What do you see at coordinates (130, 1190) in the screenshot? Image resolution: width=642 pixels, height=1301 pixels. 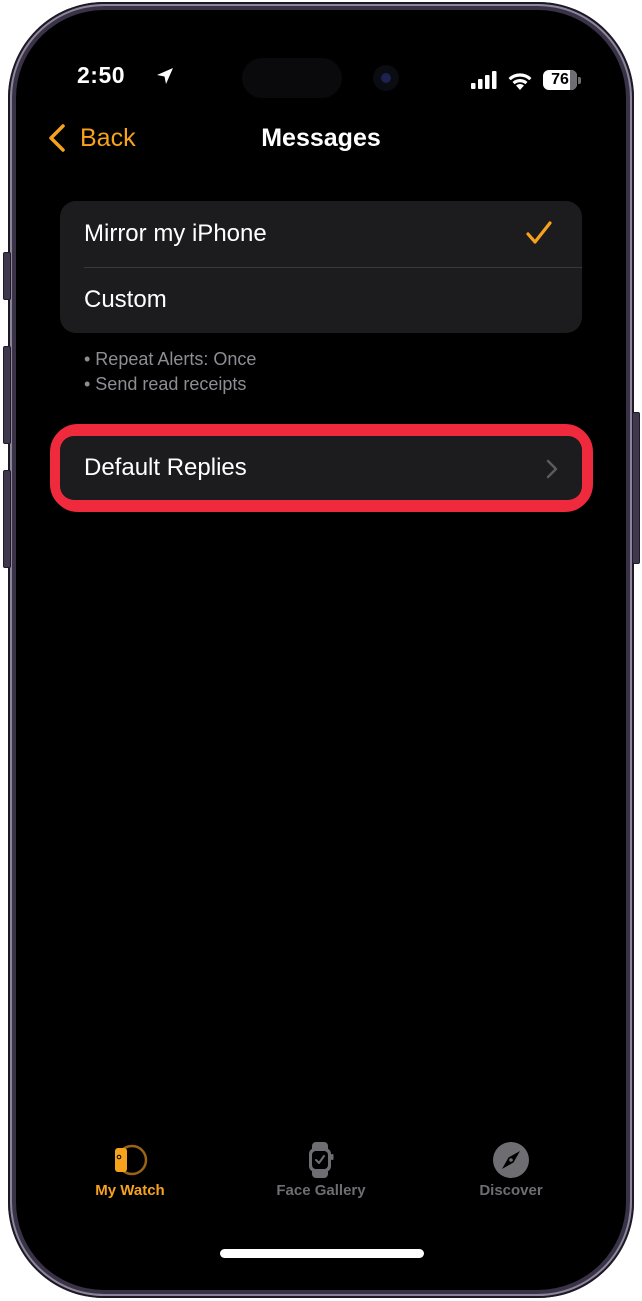 I see `tab-label: My Watch` at bounding box center [130, 1190].